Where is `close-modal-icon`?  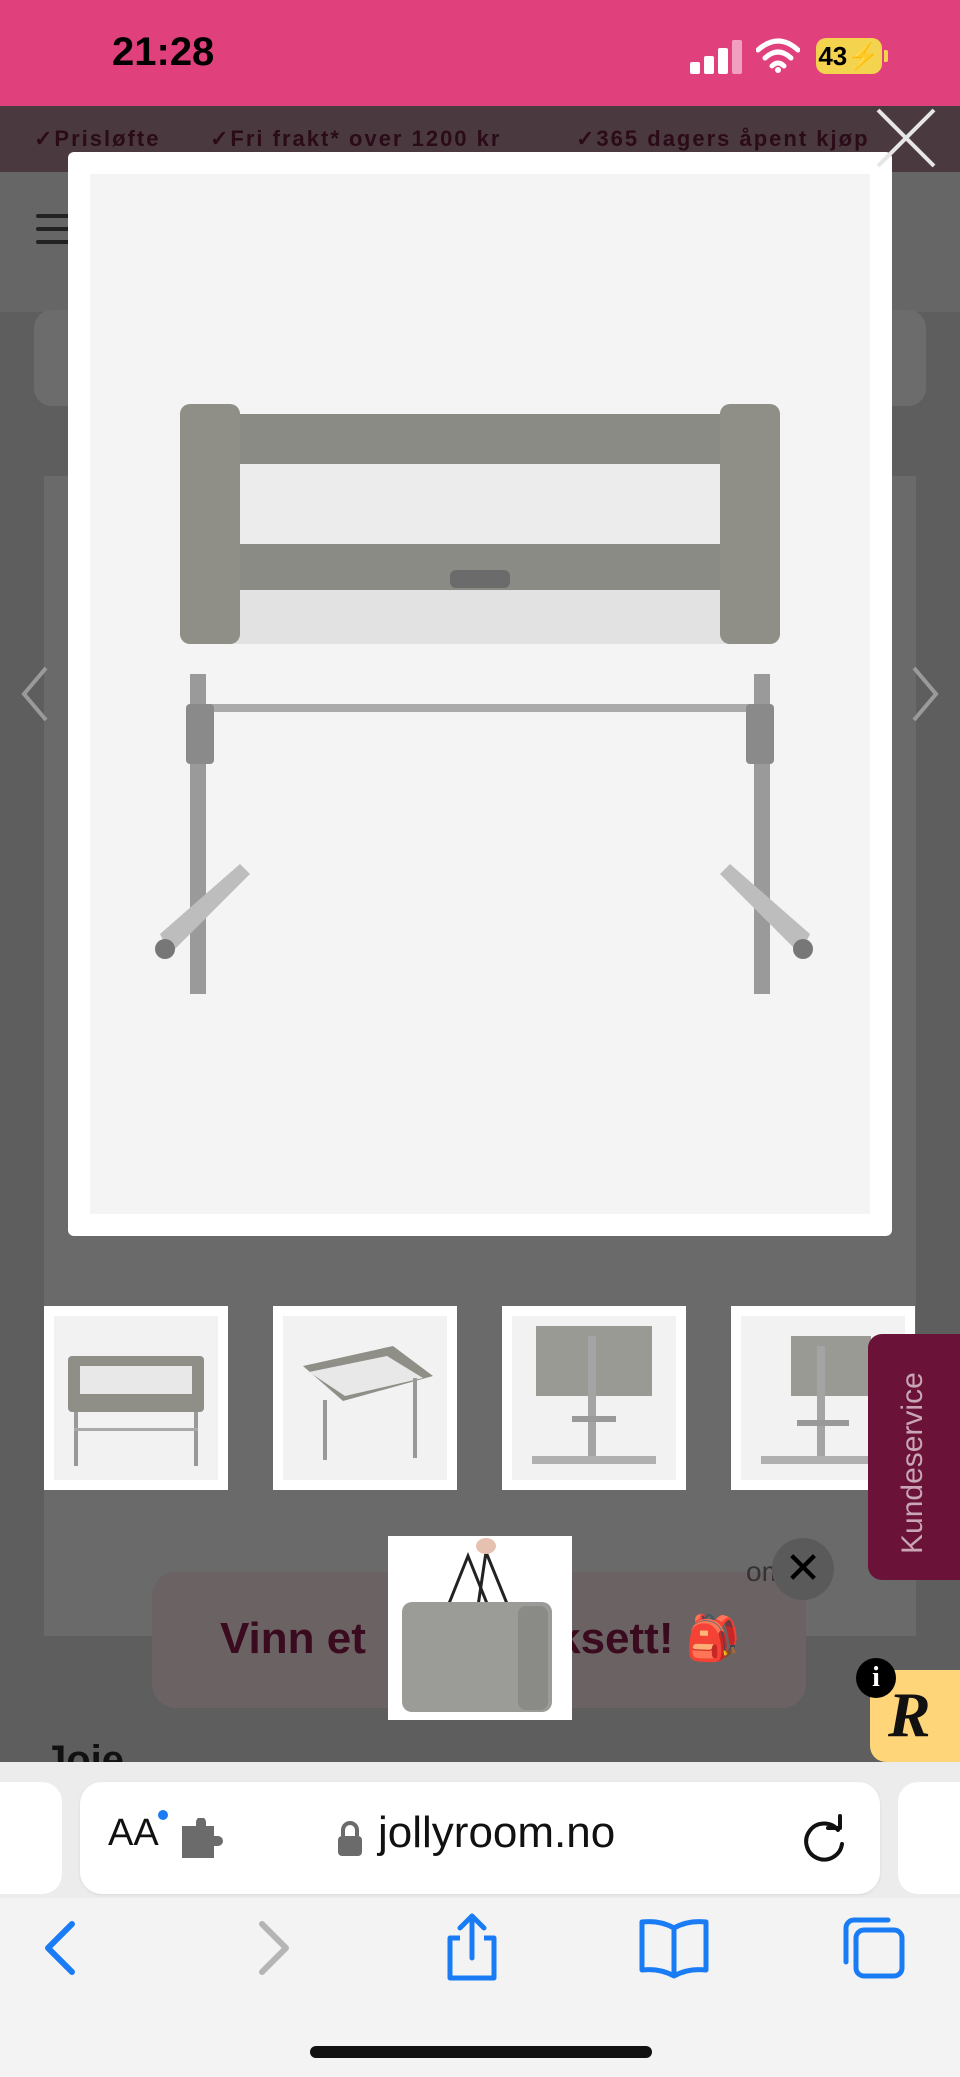
close-modal-icon is located at coordinates (906, 138).